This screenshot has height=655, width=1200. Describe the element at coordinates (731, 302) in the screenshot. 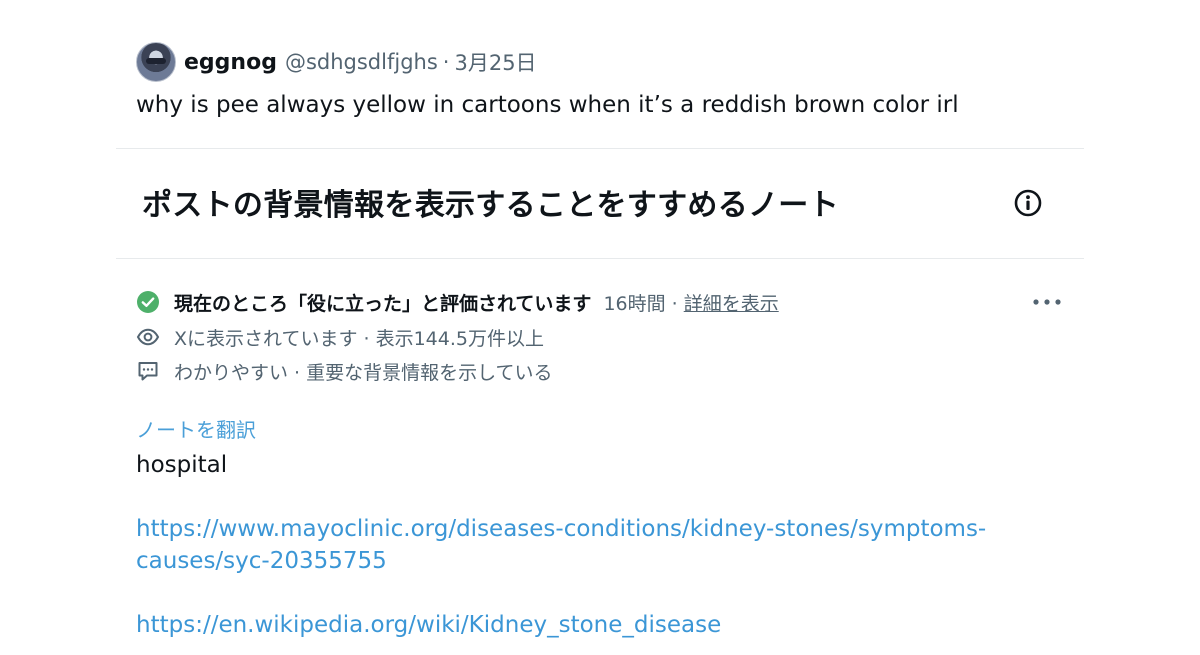

I see `details-link: 詳細を表示` at that location.